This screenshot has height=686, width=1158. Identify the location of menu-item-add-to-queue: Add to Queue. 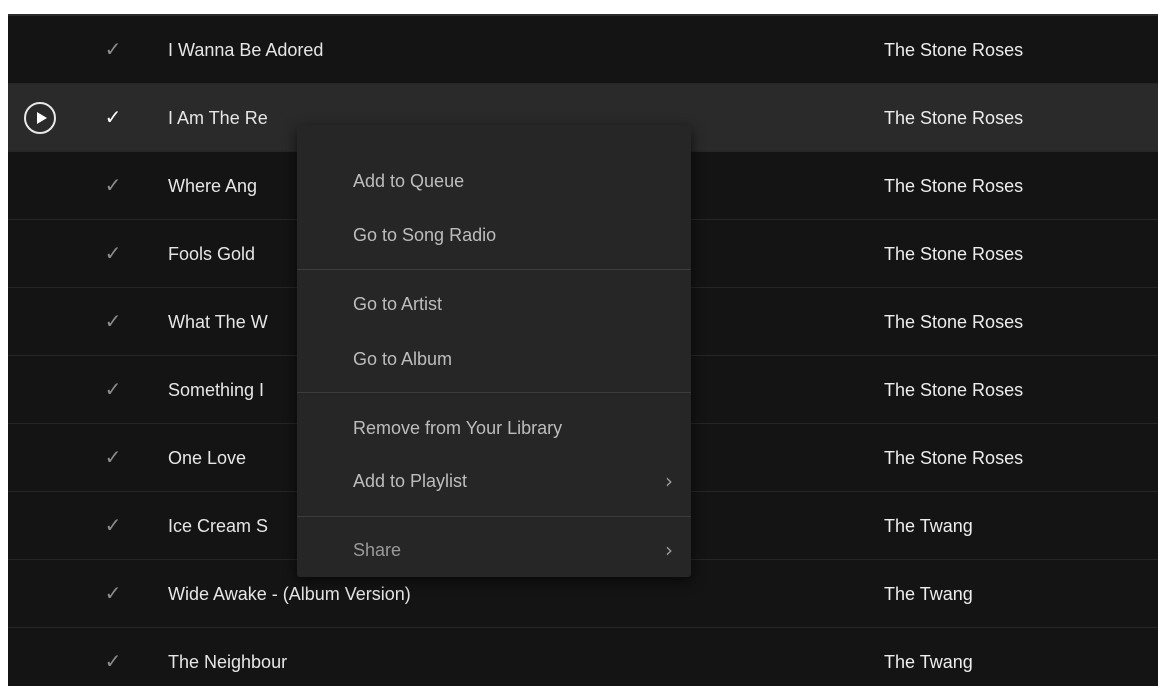
(494, 181).